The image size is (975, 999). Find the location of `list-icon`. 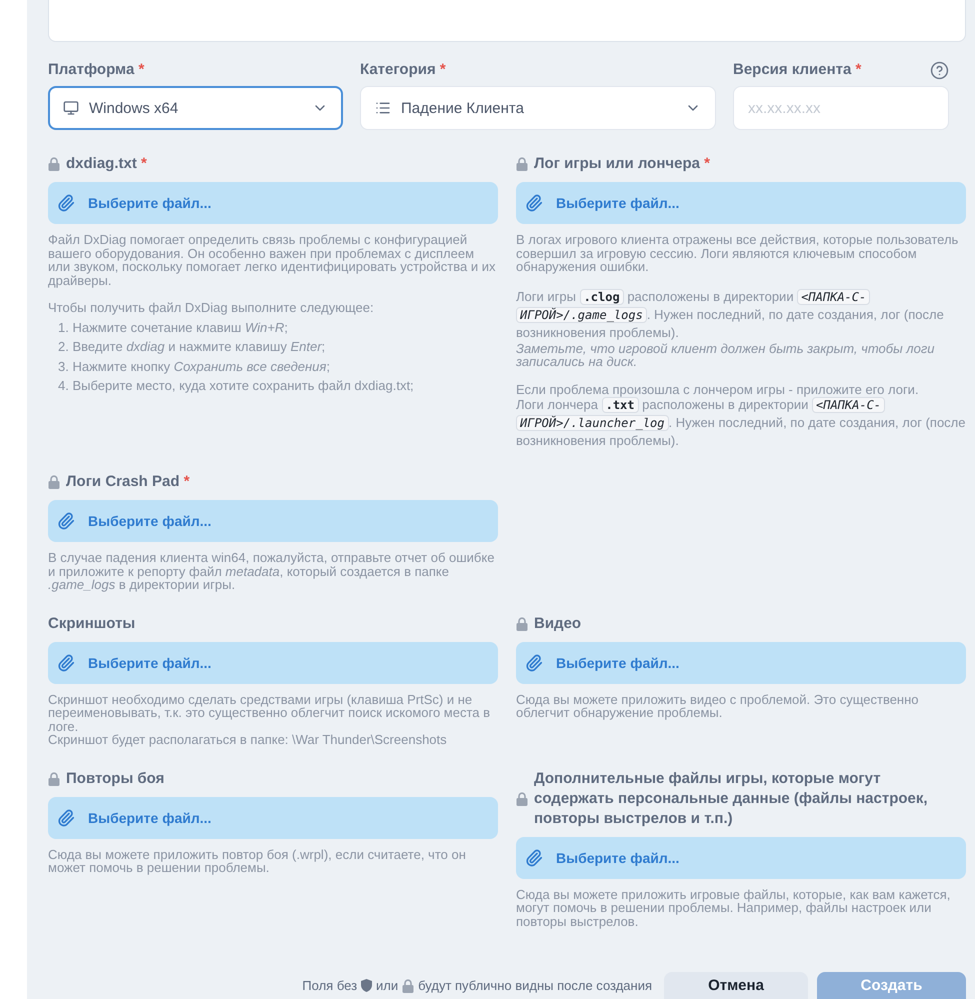

list-icon is located at coordinates (383, 108).